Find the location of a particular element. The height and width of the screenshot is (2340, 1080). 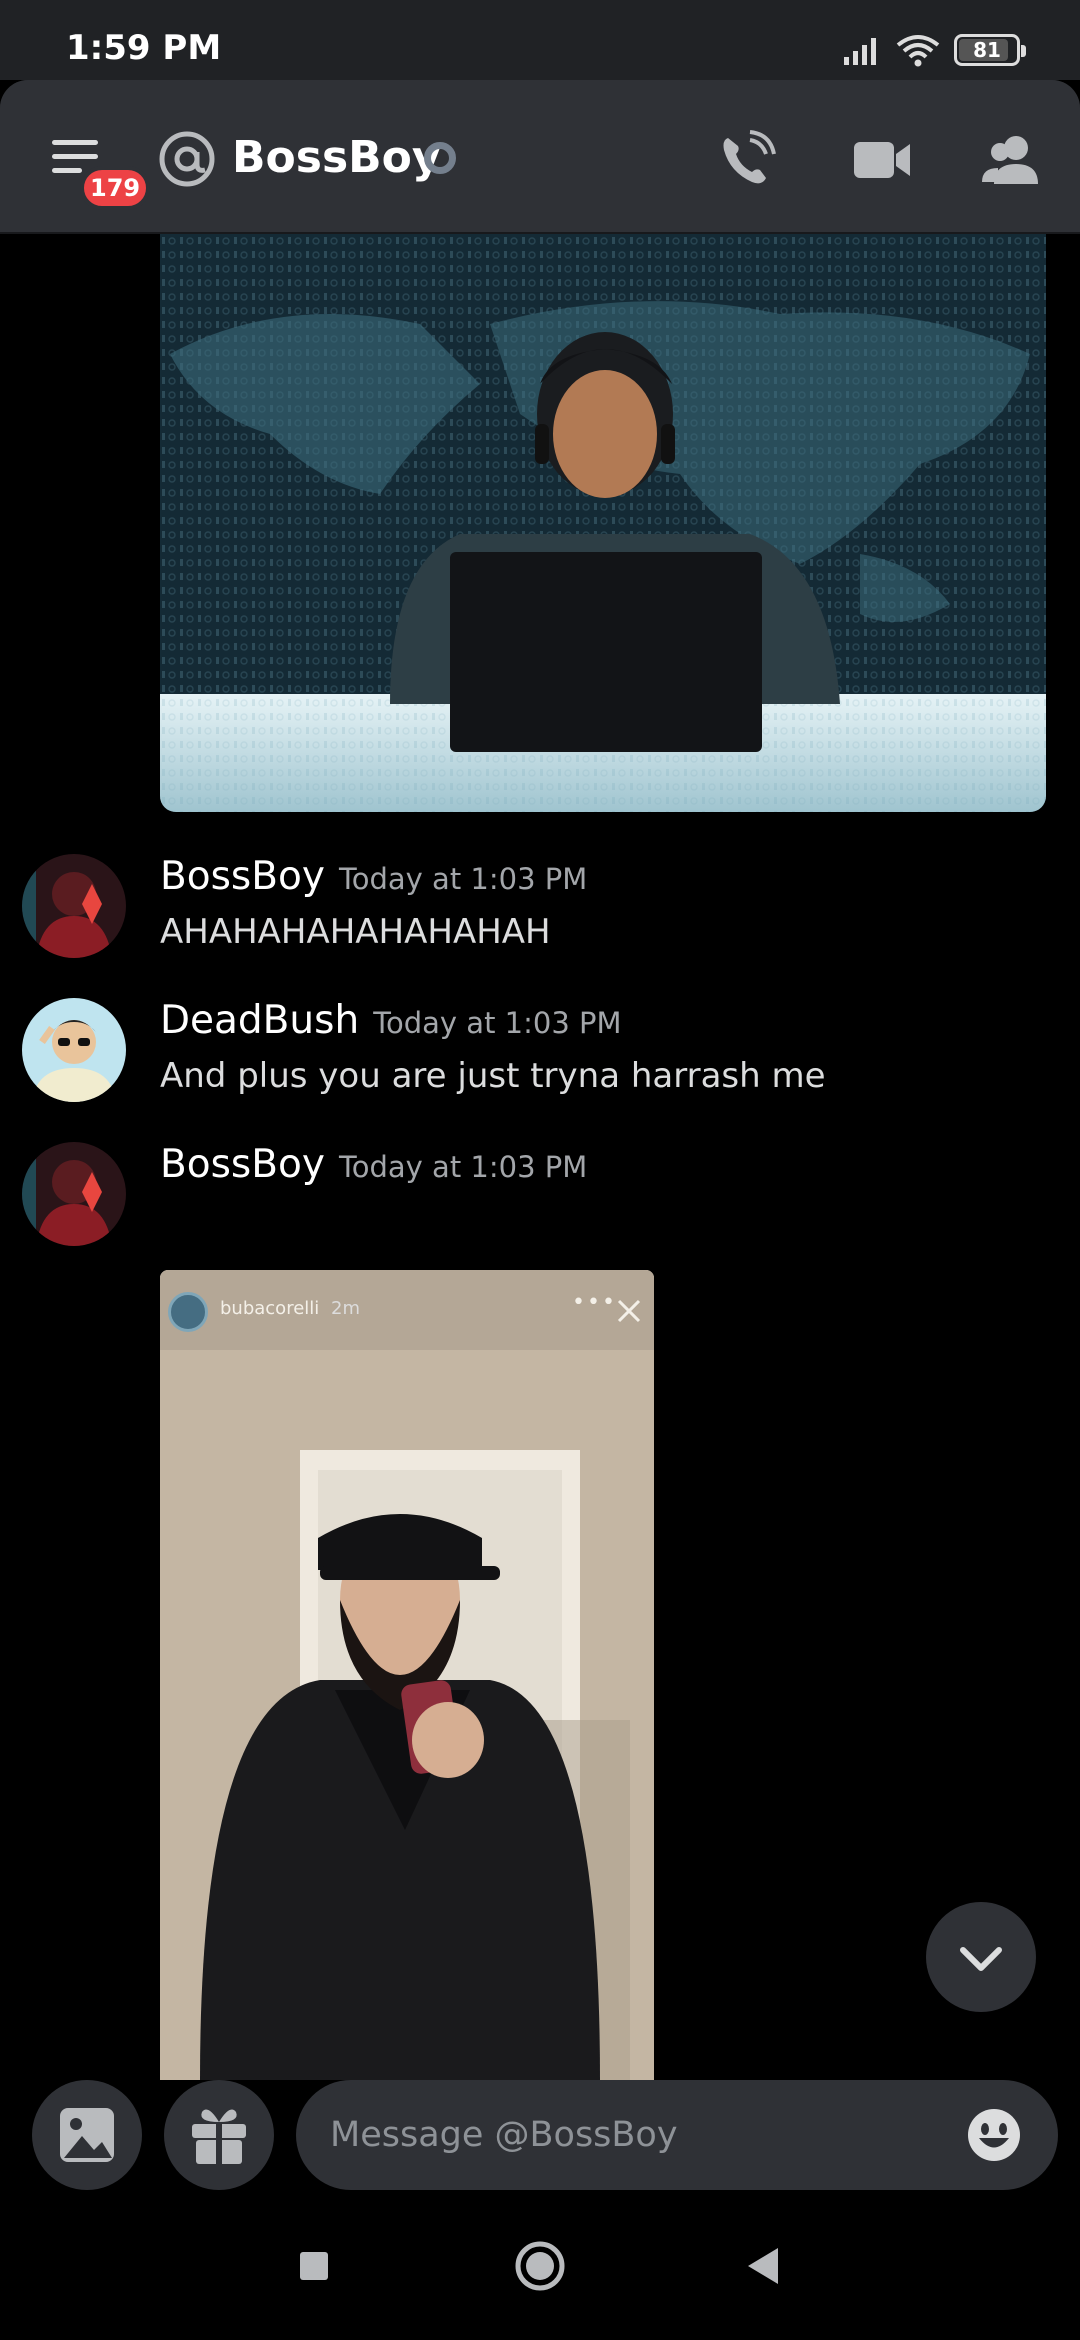

status-icons: 81 is located at coordinates (934, 50).